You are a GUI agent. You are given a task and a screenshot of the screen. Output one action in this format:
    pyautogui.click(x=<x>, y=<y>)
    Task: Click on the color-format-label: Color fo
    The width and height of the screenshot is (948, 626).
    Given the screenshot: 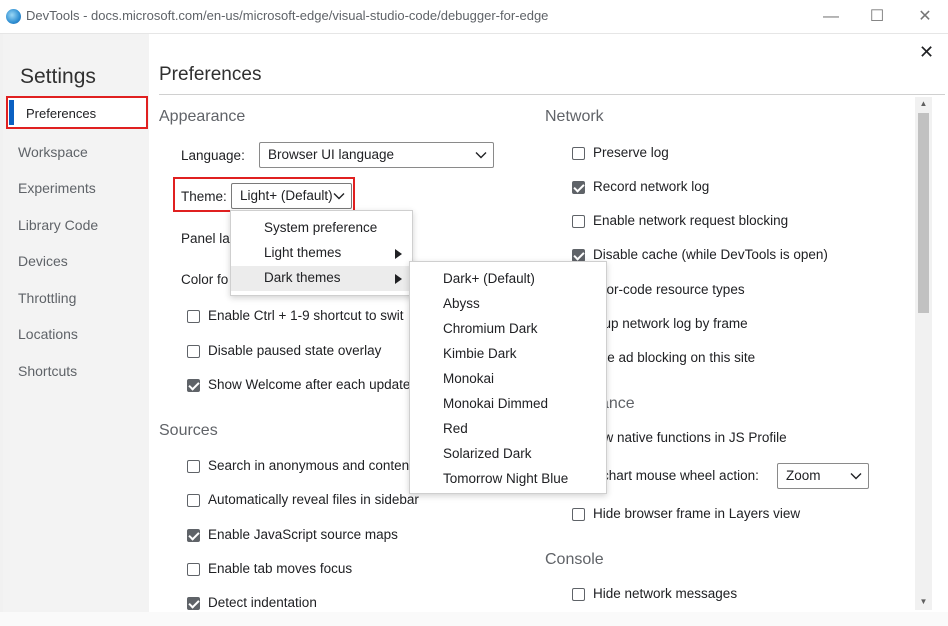 What is the action you would take?
    pyautogui.click(x=205, y=279)
    